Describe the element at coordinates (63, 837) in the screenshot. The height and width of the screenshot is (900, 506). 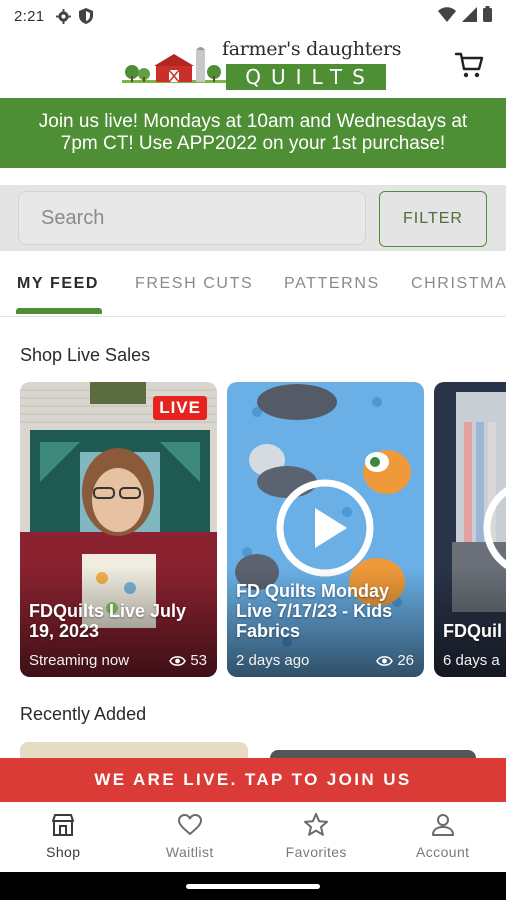
I see `nav-shop: Shop` at that location.